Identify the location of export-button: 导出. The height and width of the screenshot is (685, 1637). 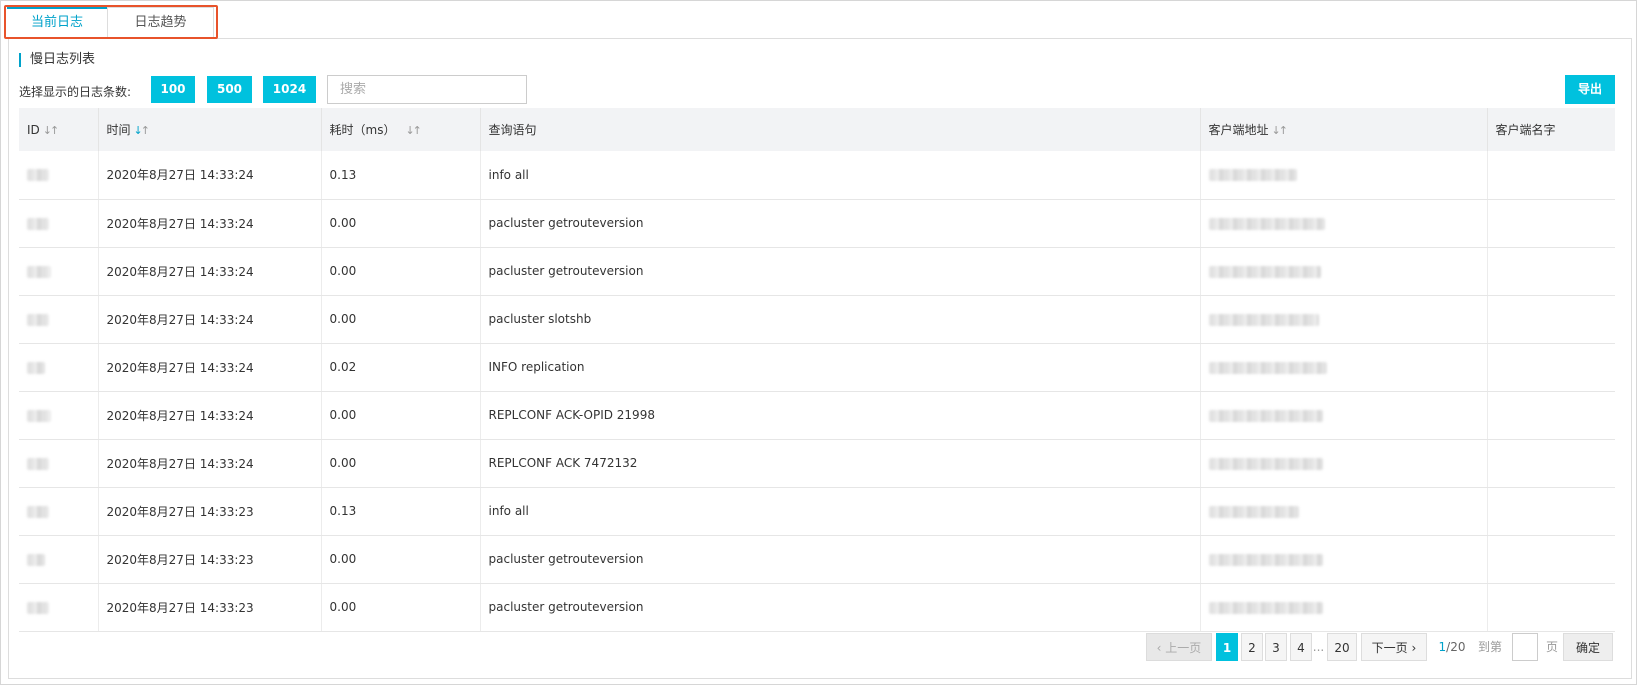
(1590, 89).